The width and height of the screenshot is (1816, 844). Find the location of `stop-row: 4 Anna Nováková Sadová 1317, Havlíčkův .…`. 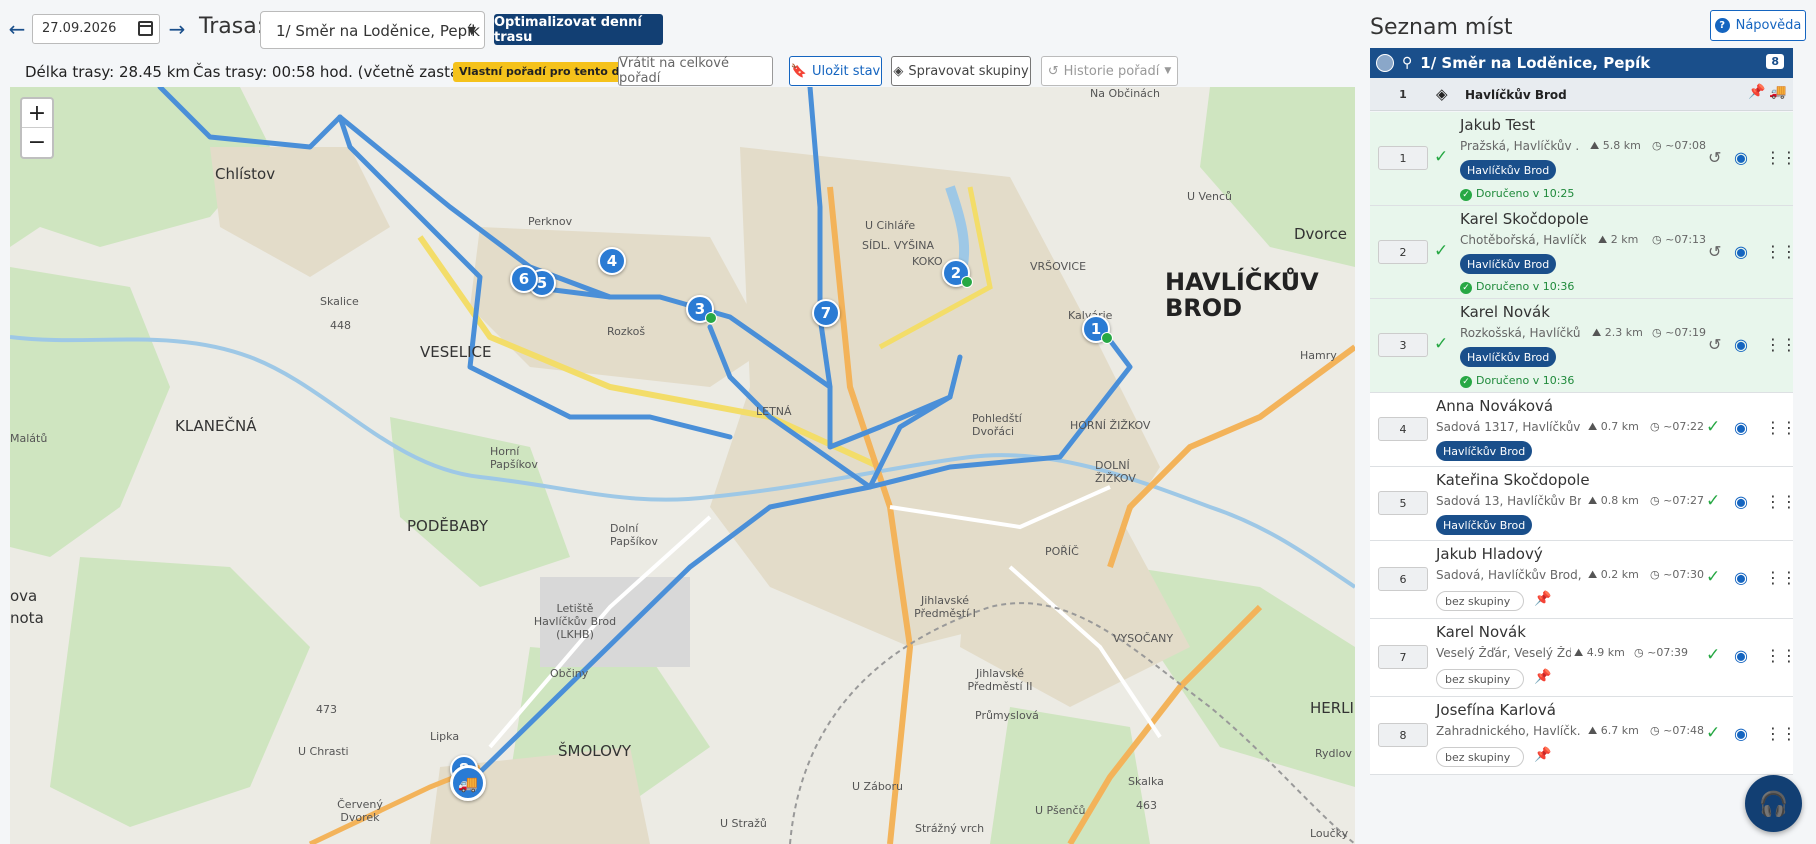

stop-row: 4 Anna Nováková Sadová 1317, Havlíčkův .… is located at coordinates (1583, 430).